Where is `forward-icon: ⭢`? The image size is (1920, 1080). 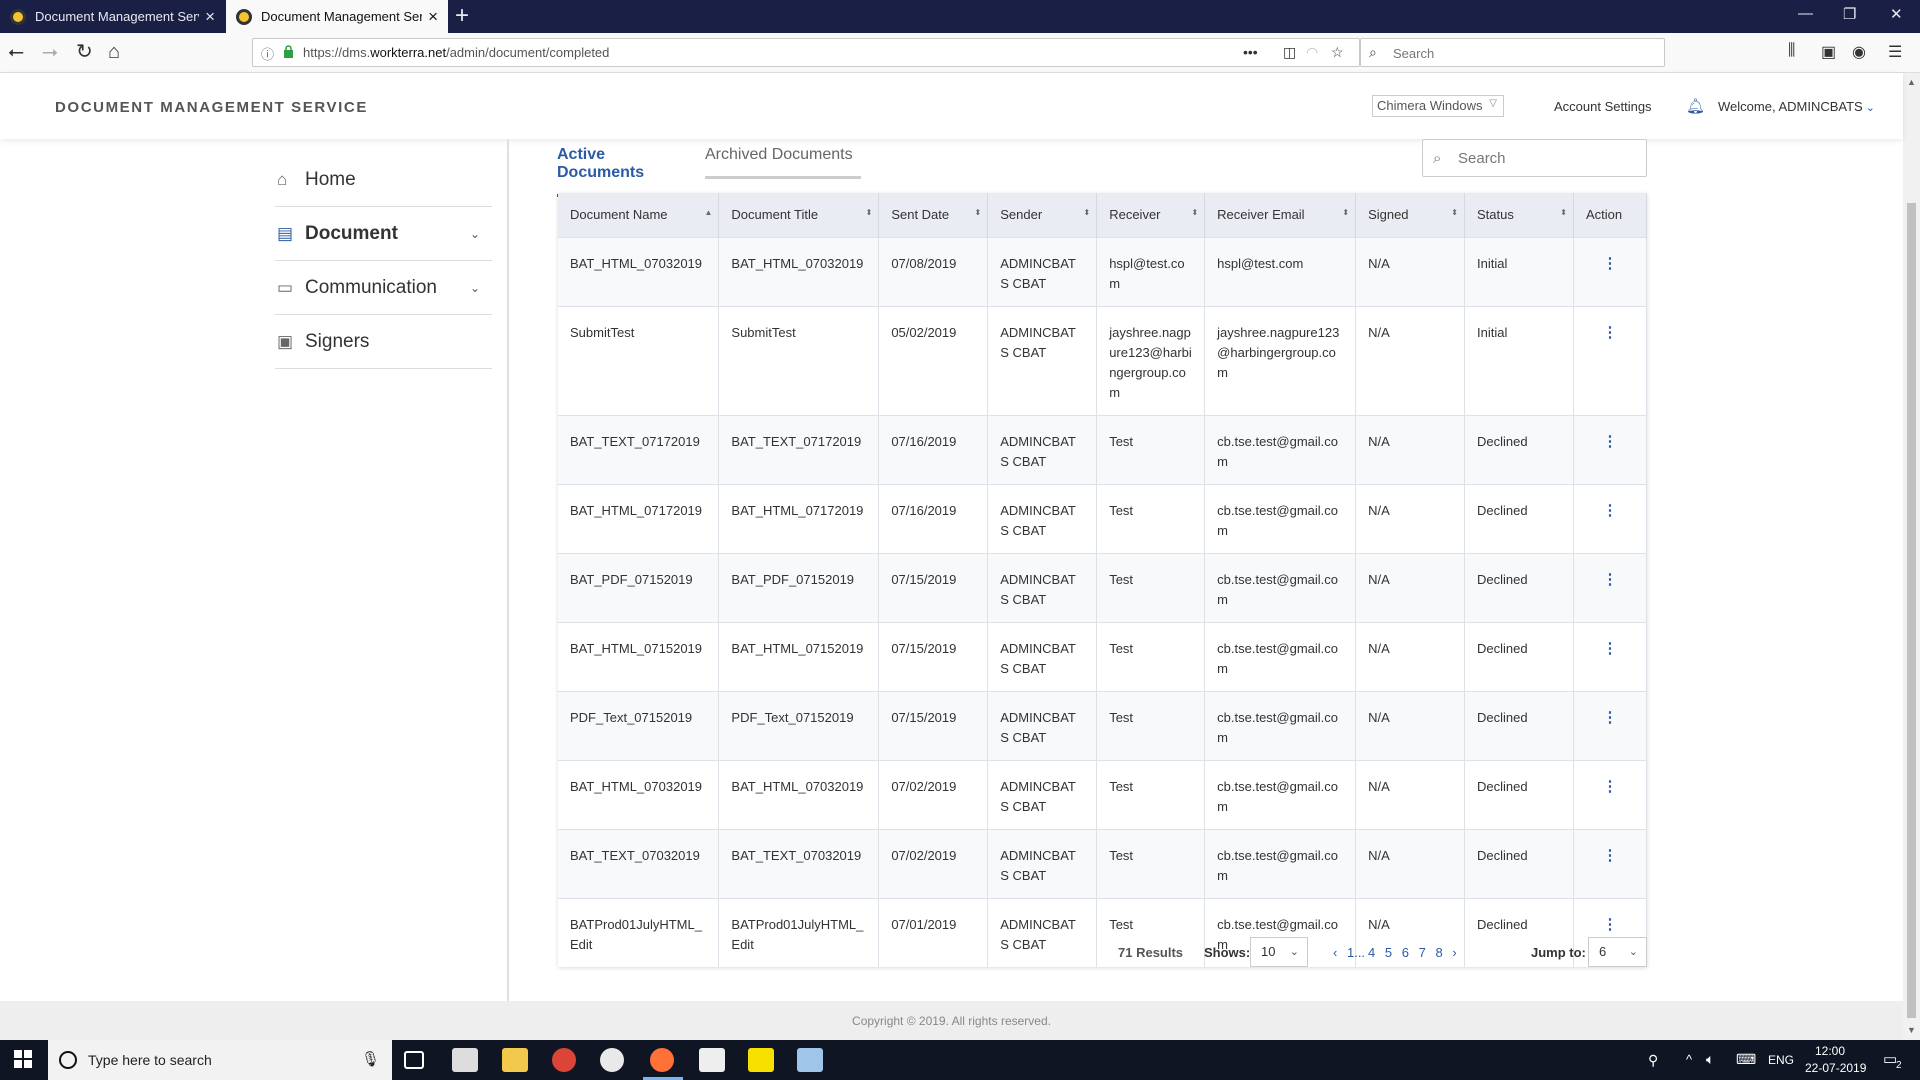 forward-icon: ⭢ is located at coordinates (50, 52).